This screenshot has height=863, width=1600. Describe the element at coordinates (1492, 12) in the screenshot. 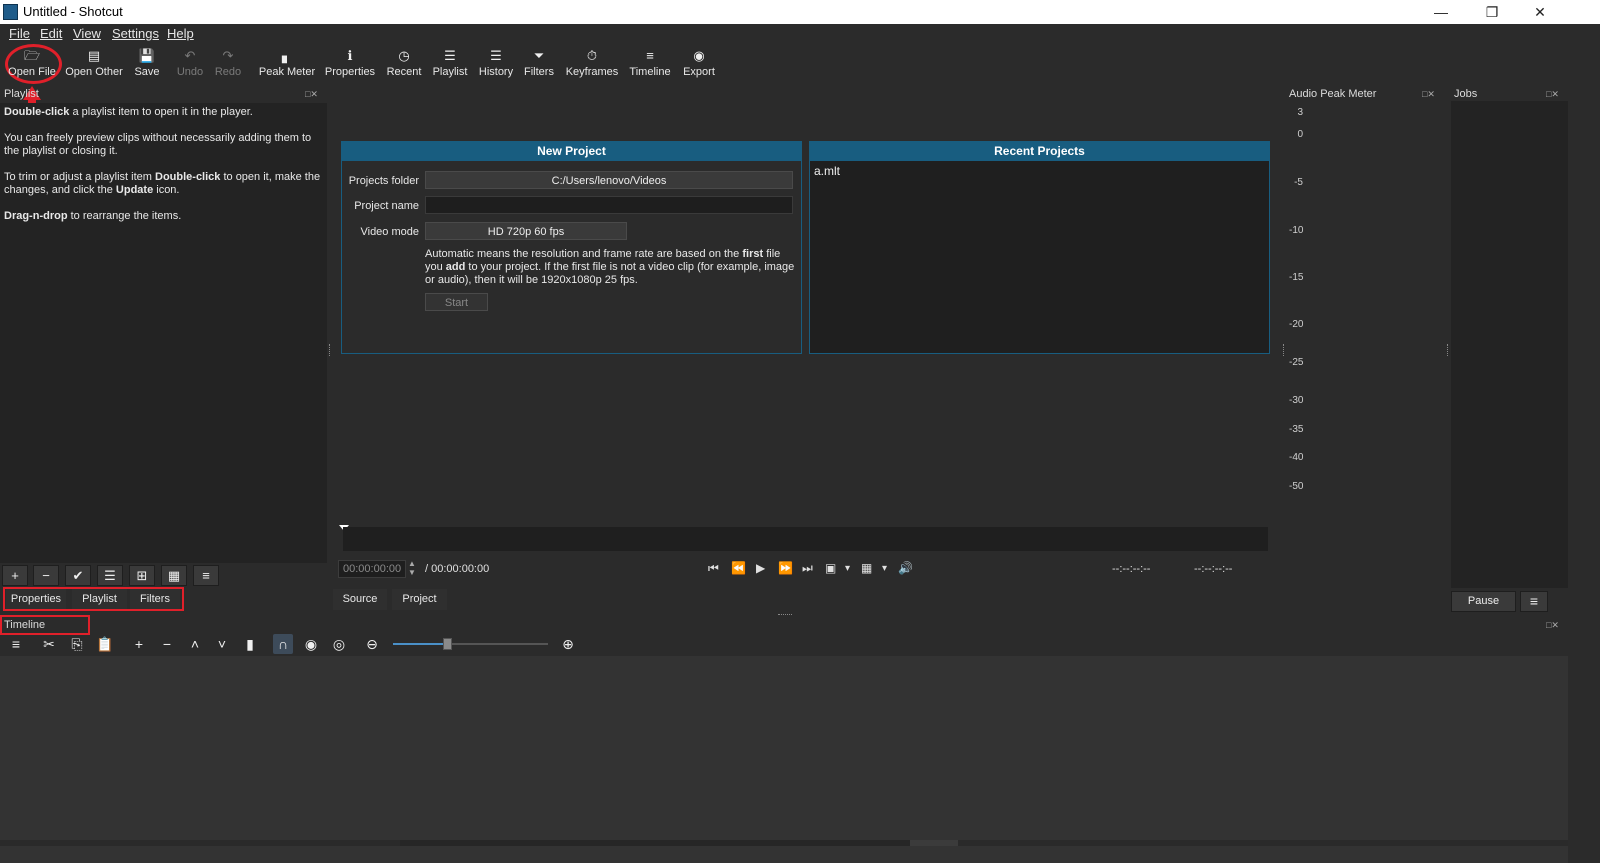

I see `restore-button: ❐` at that location.